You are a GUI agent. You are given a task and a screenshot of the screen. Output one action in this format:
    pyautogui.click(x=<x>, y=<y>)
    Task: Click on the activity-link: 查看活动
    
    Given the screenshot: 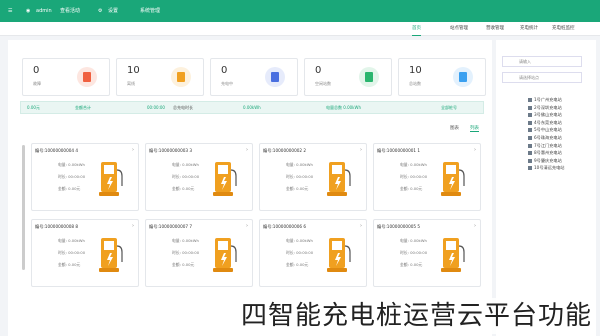 What is the action you would take?
    pyautogui.click(x=70, y=11)
    